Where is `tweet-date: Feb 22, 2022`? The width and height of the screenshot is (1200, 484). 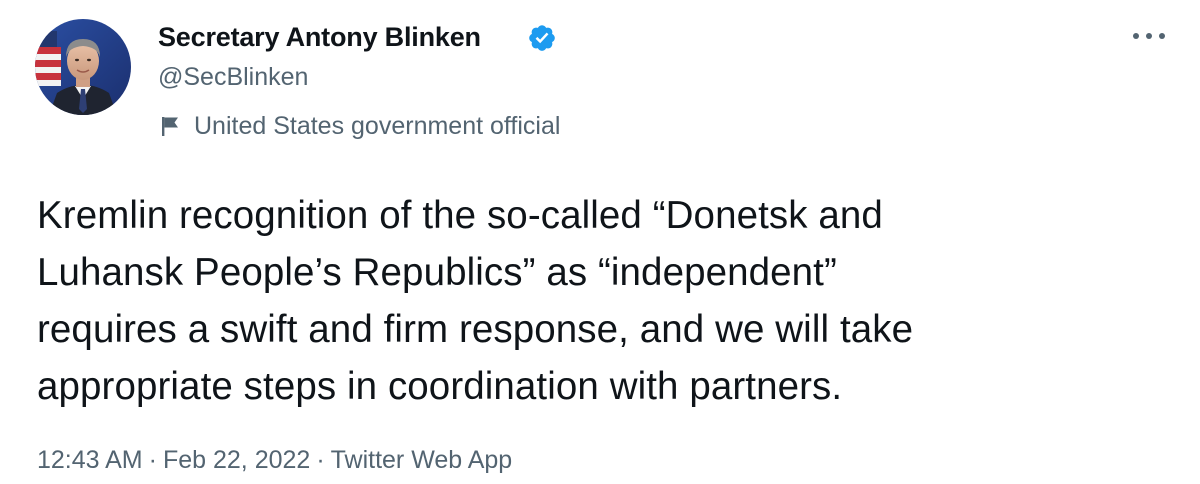 tweet-date: Feb 22, 2022 is located at coordinates (236, 460).